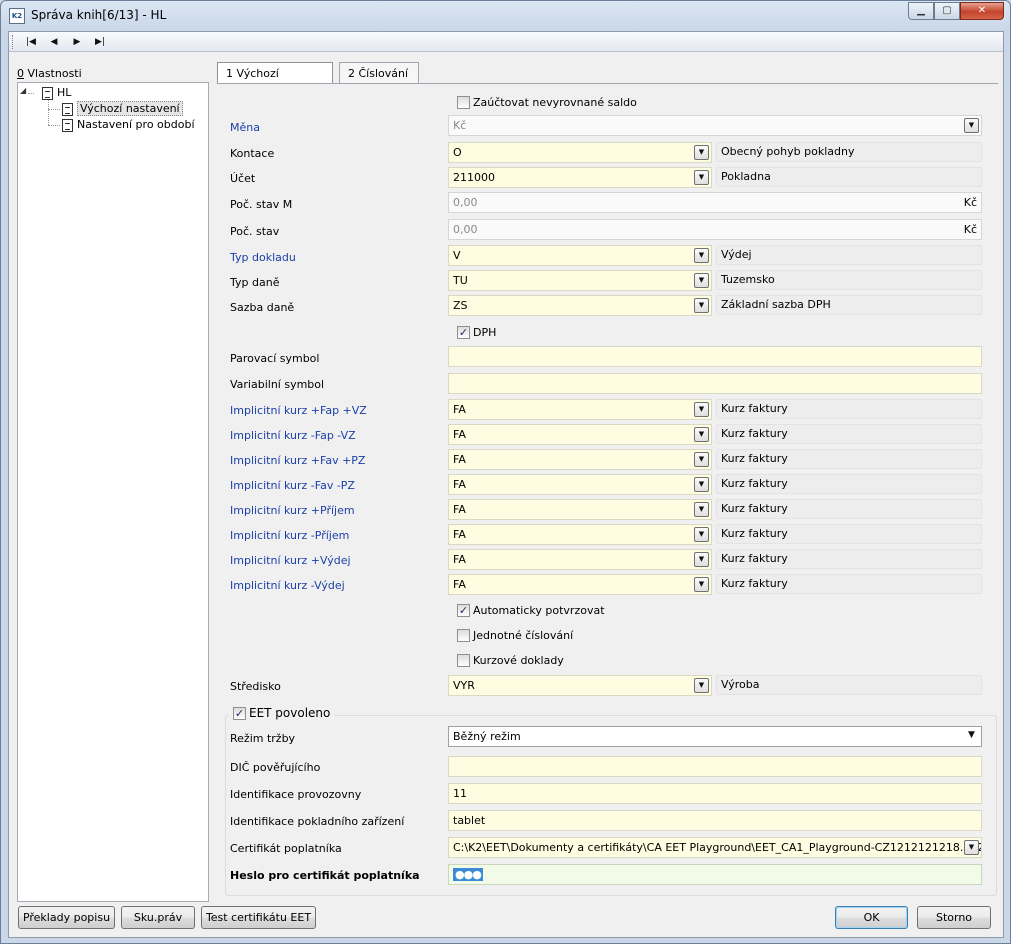  Describe the element at coordinates (261, 204) in the screenshot. I see `poc-stav-m-label: Poč. stav M` at that location.